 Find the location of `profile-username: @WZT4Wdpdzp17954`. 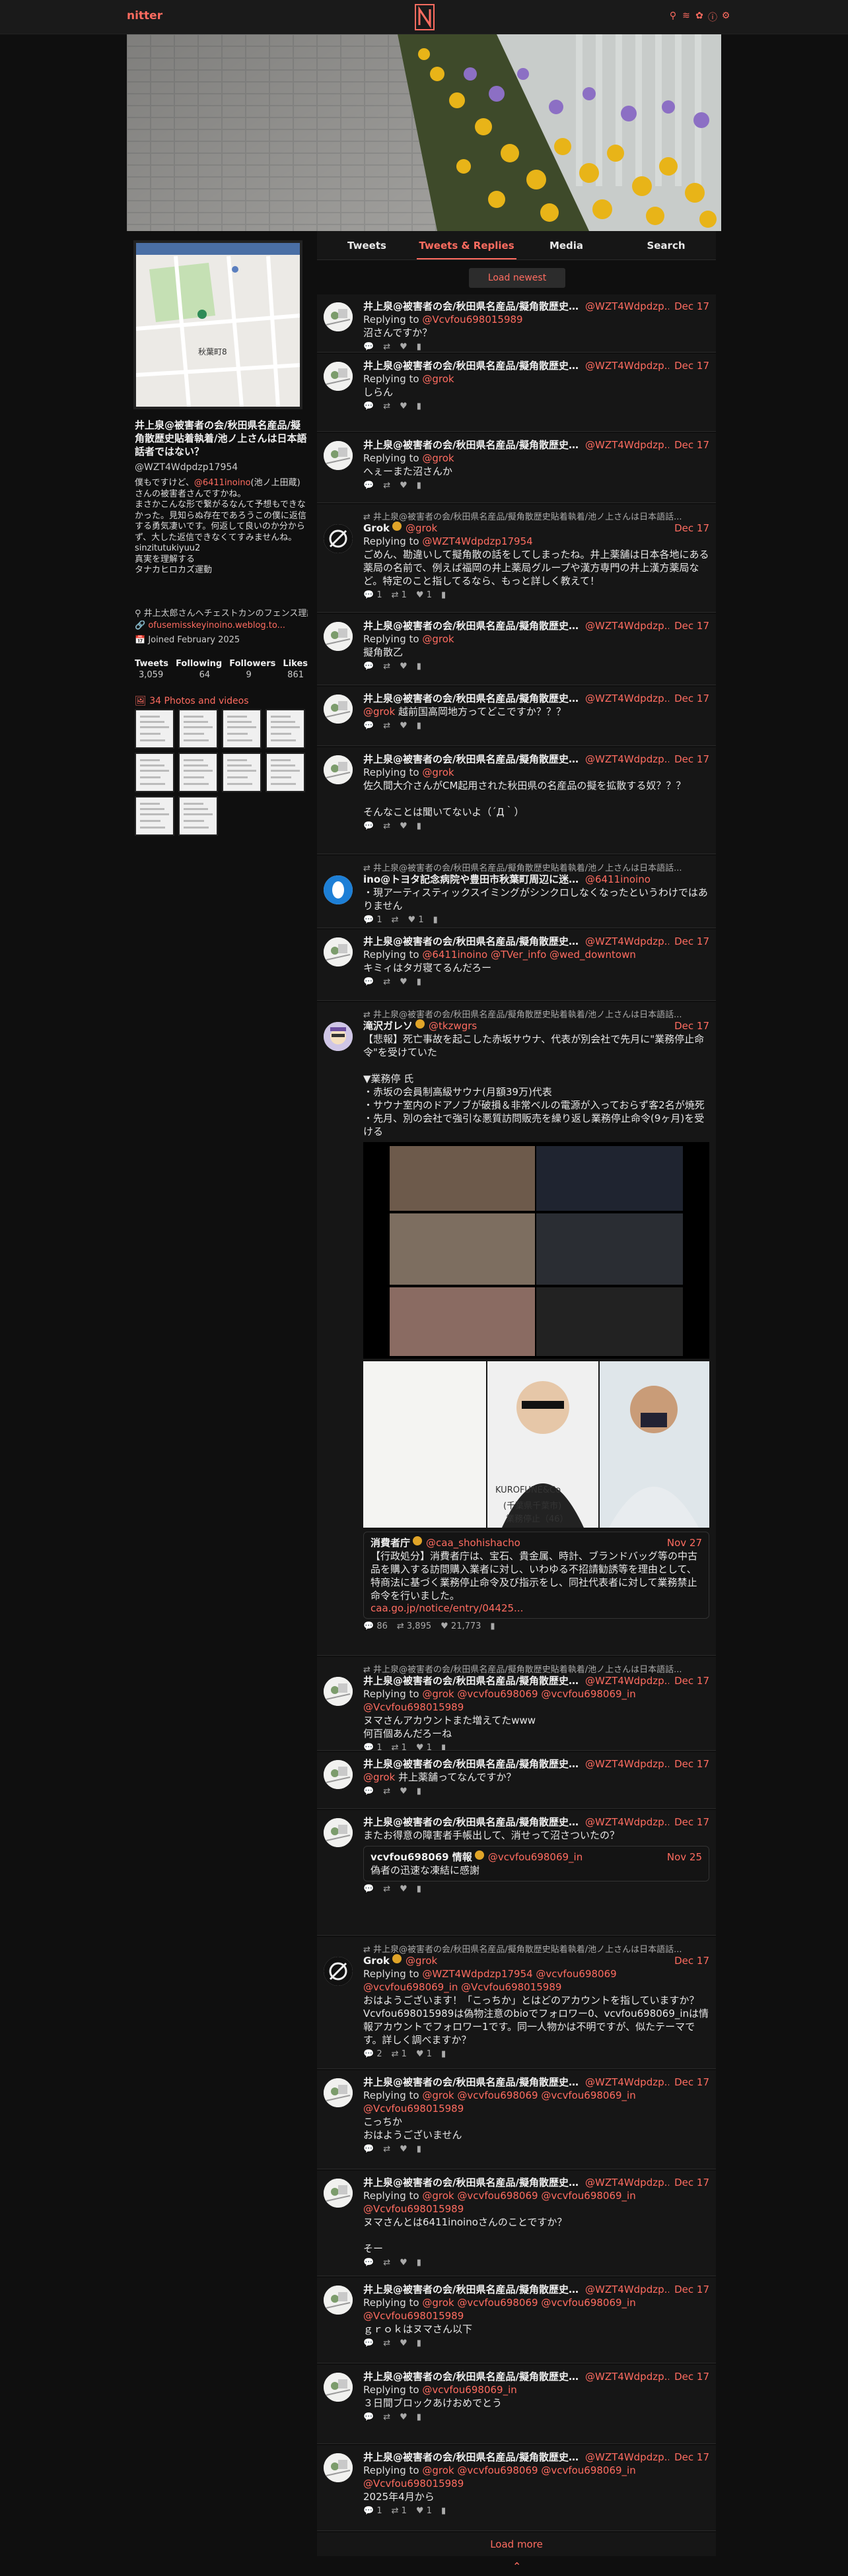

profile-username: @WZT4Wdpdzp17954 is located at coordinates (186, 468).